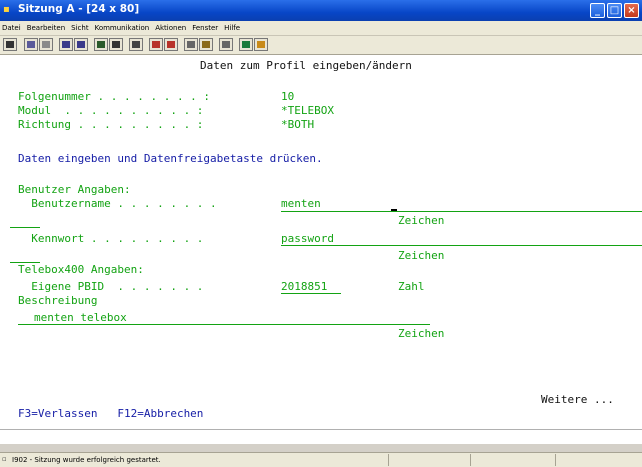 This screenshot has height=467, width=642. Describe the element at coordinates (224, 324) in the screenshot. I see `description-underline` at that location.